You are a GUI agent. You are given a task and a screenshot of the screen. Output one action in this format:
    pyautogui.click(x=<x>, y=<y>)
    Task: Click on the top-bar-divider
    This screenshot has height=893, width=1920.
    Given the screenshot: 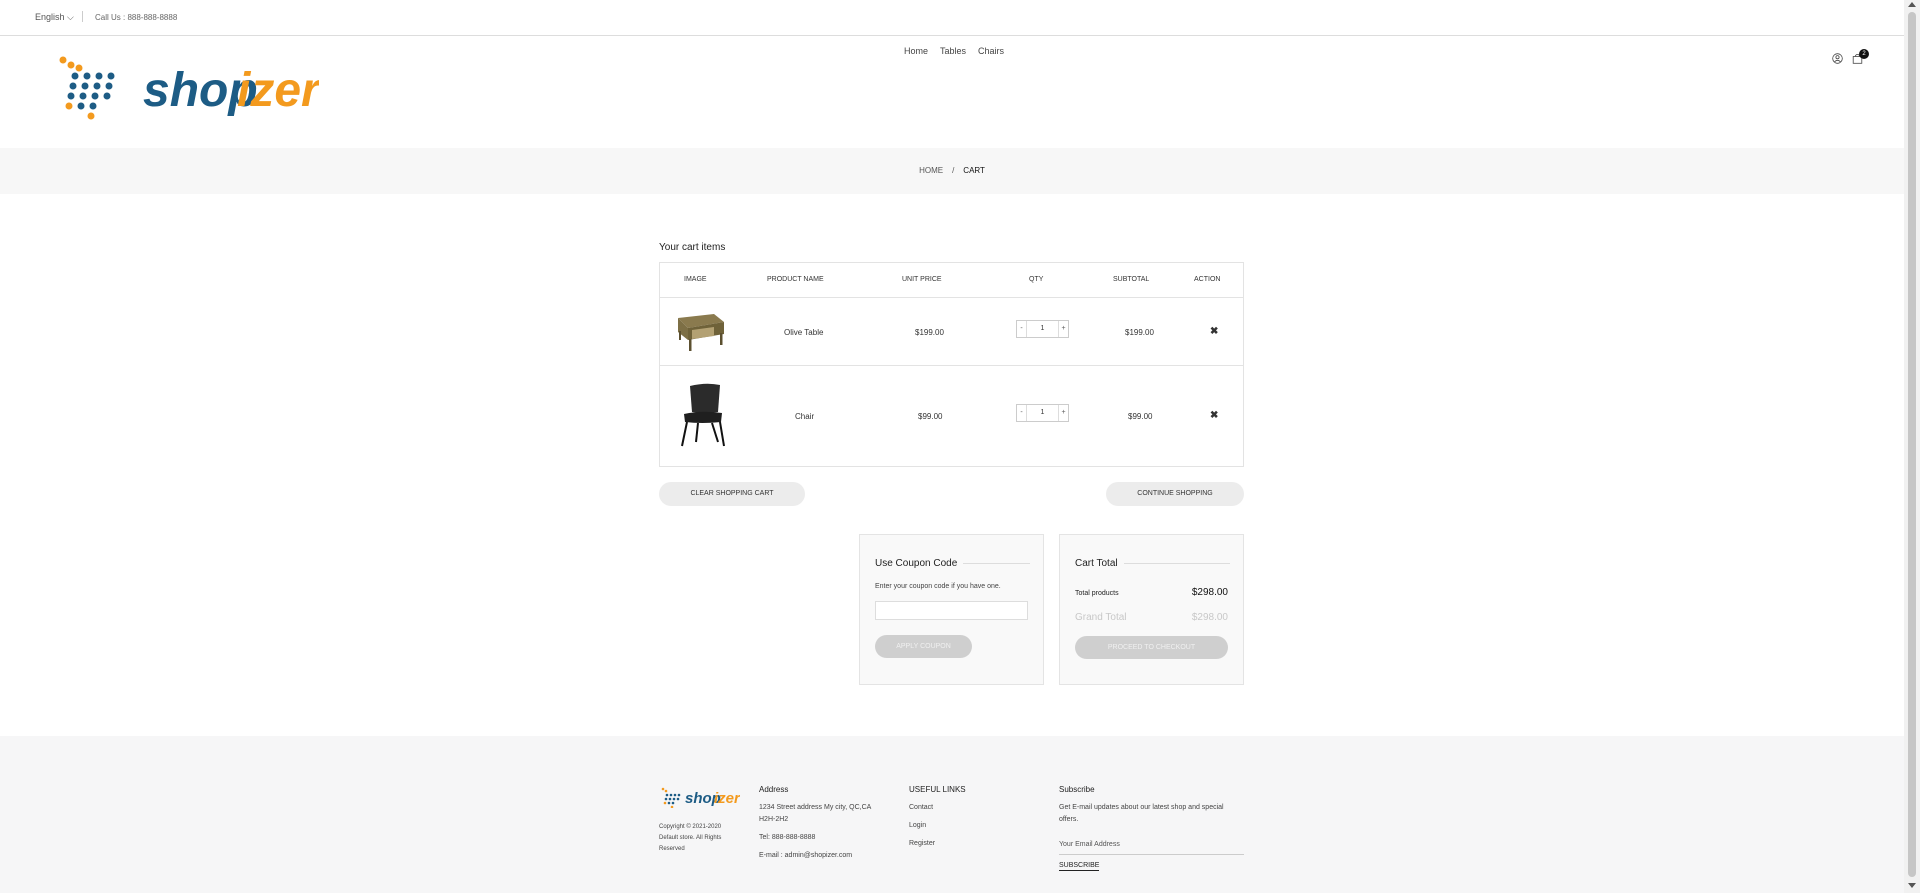 What is the action you would take?
    pyautogui.click(x=82, y=16)
    